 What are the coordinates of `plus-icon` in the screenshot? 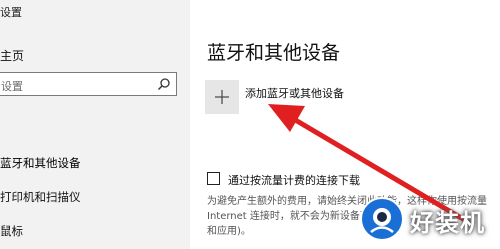 It's located at (222, 97).